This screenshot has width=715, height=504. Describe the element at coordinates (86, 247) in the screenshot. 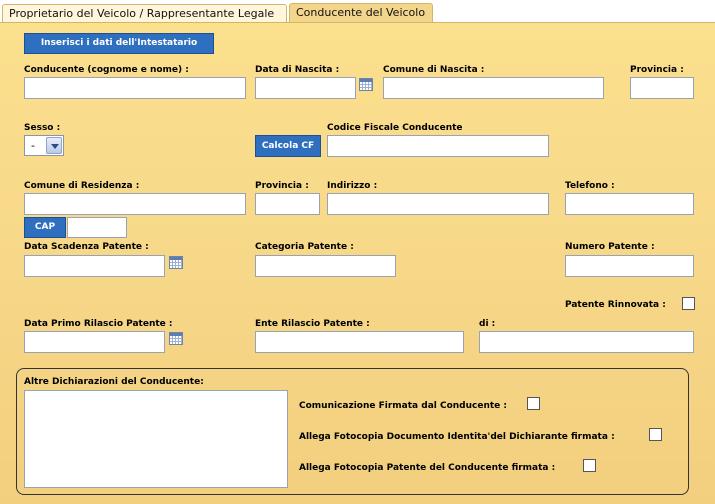

I see `license-expiry-label: Data Scadenza Patente :` at that location.